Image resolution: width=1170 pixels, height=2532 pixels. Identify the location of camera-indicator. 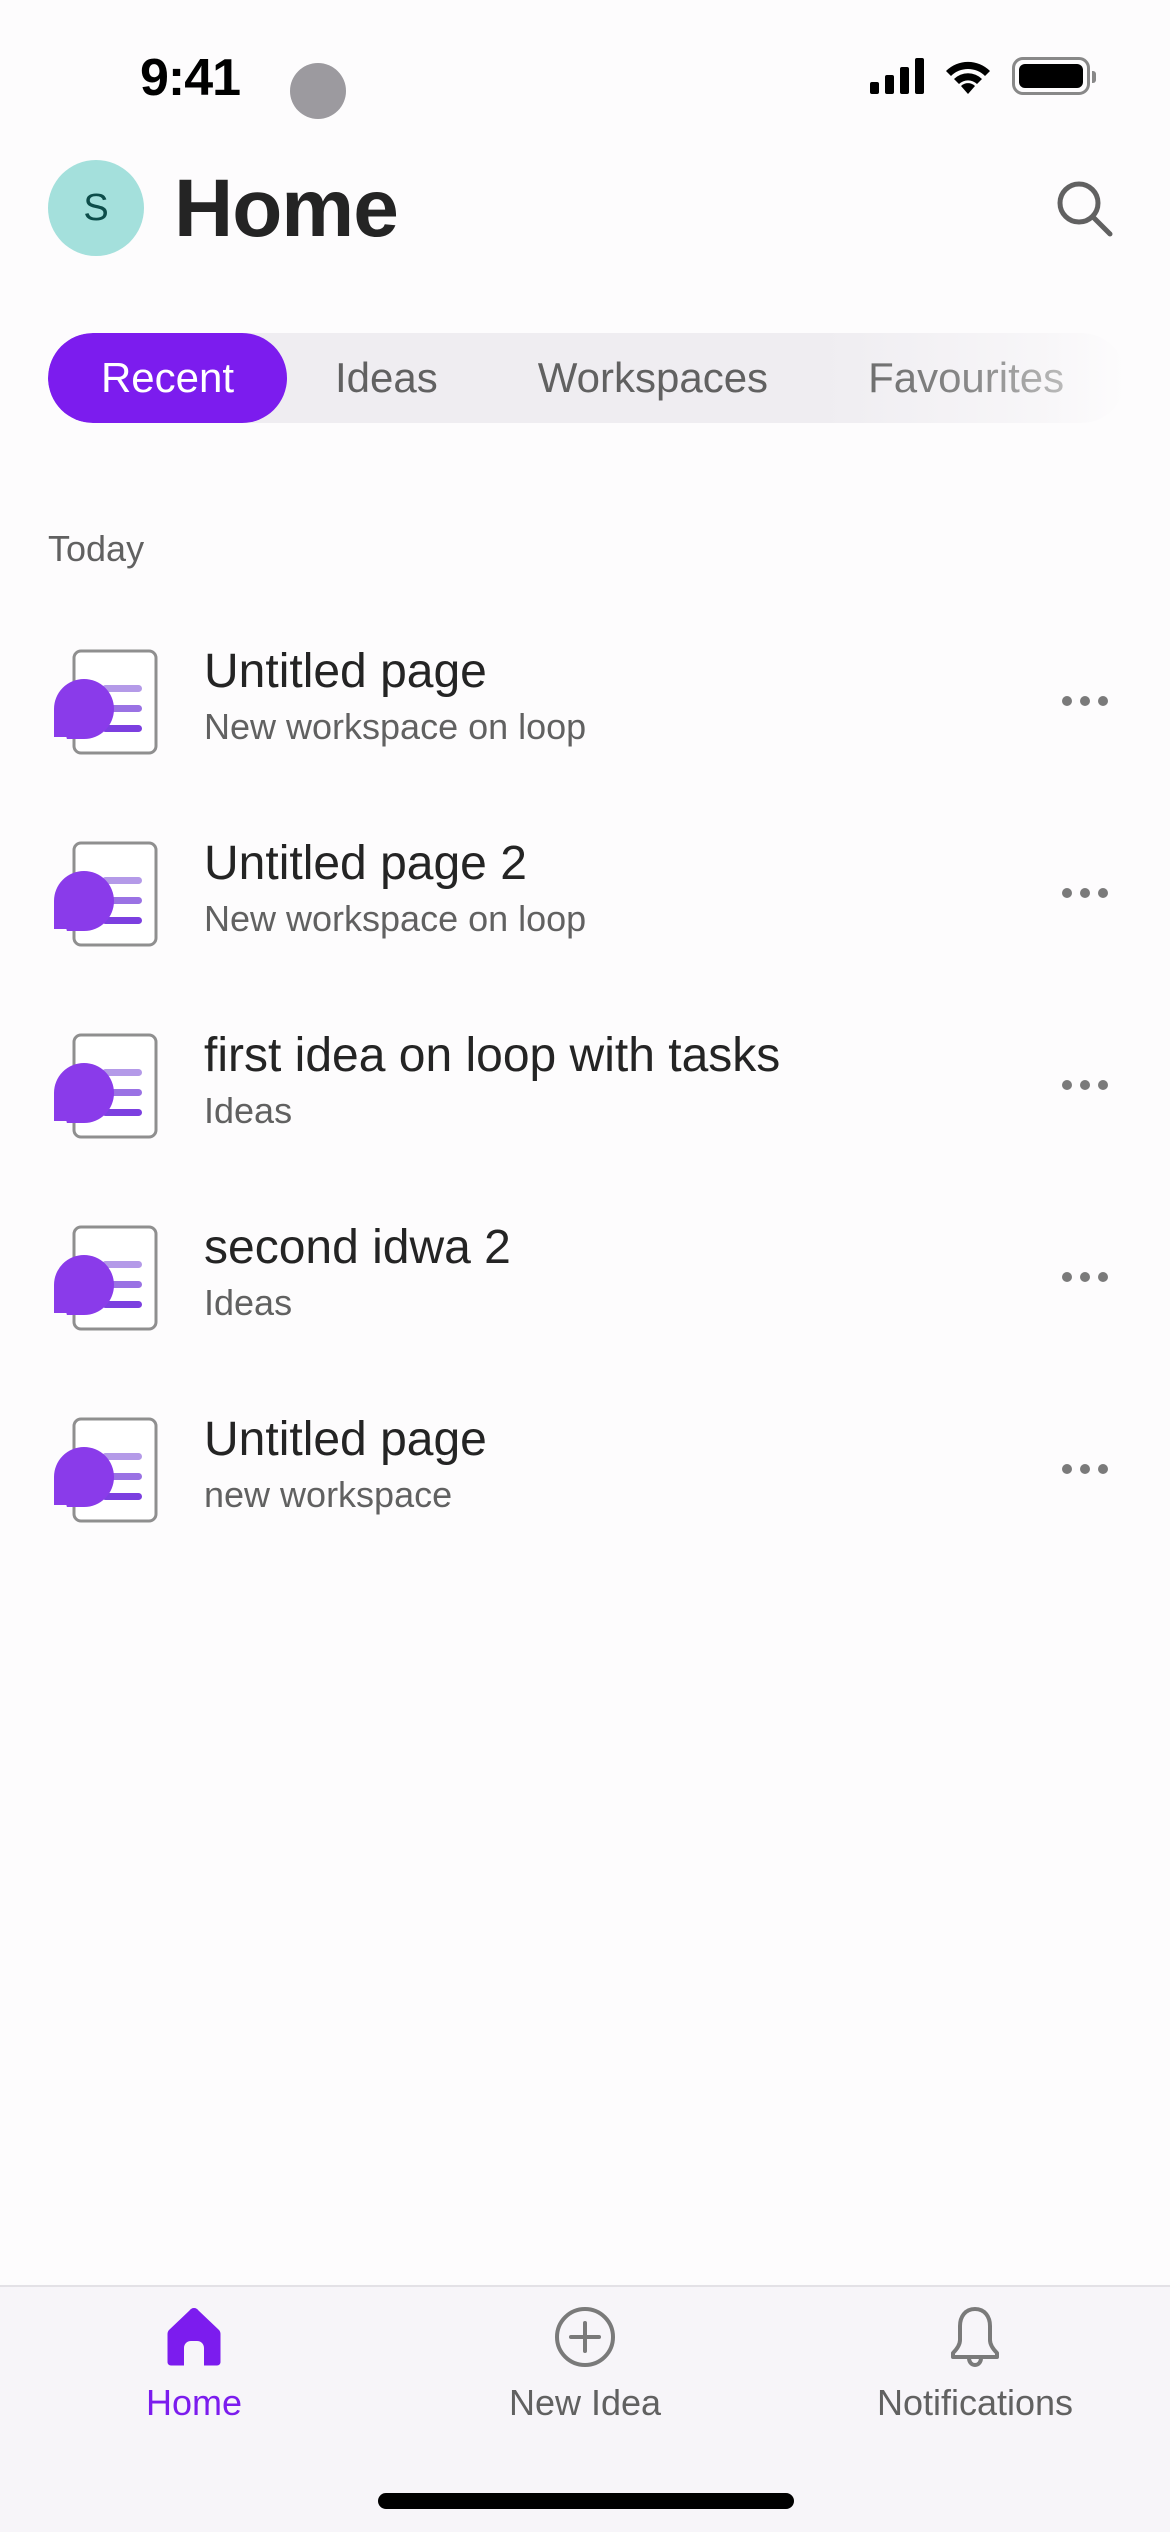
(318, 91).